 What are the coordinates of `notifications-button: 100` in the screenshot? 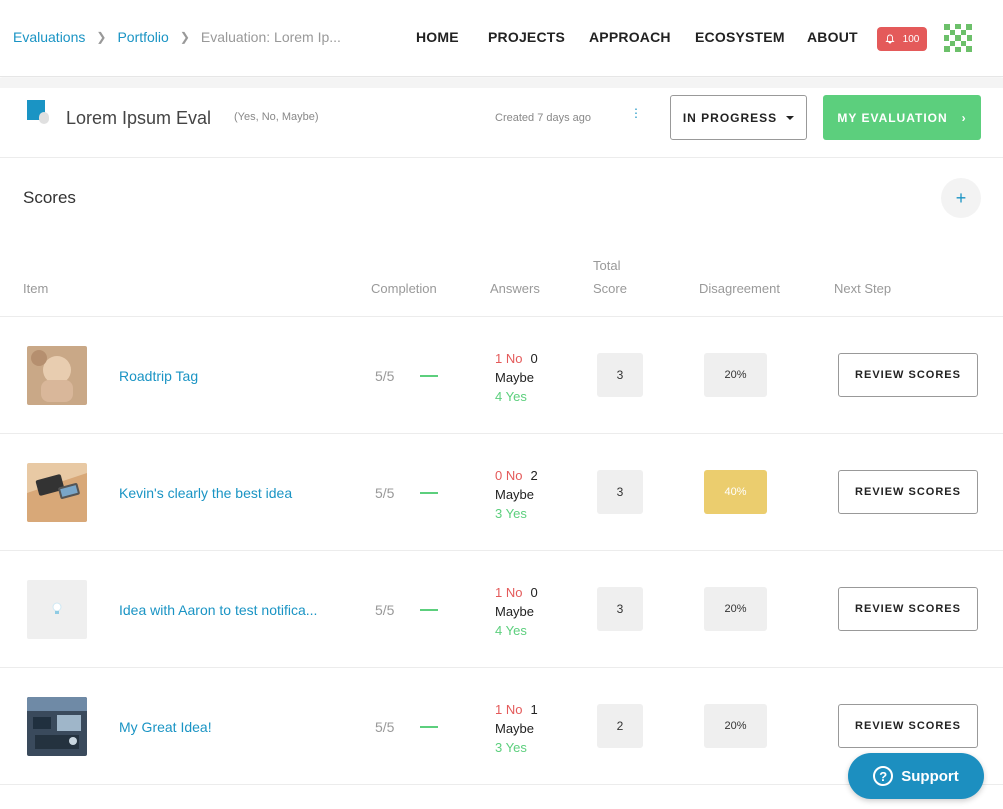 It's located at (902, 39).